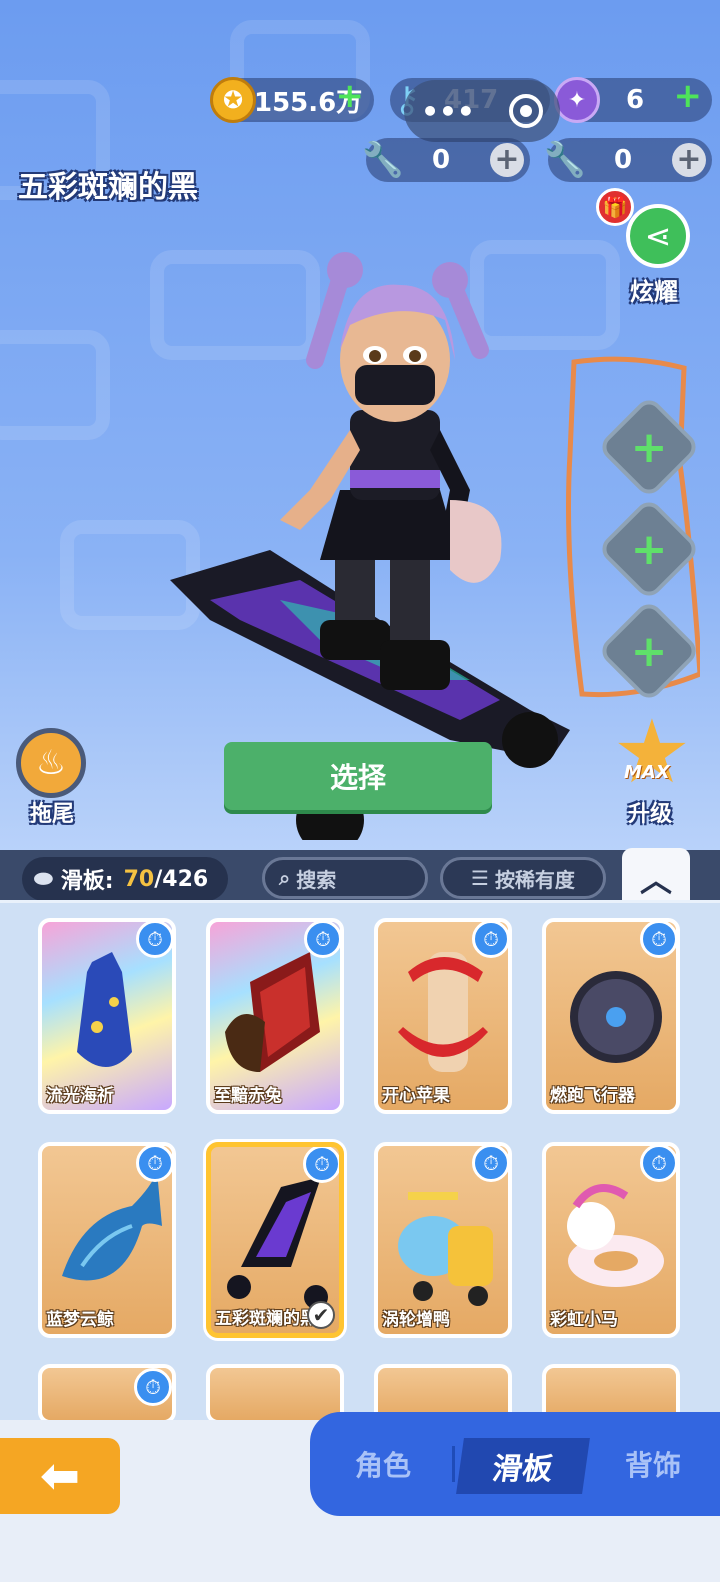  Describe the element at coordinates (383, 160) in the screenshot. I see `silver-wrench-icon: 🔧` at that location.